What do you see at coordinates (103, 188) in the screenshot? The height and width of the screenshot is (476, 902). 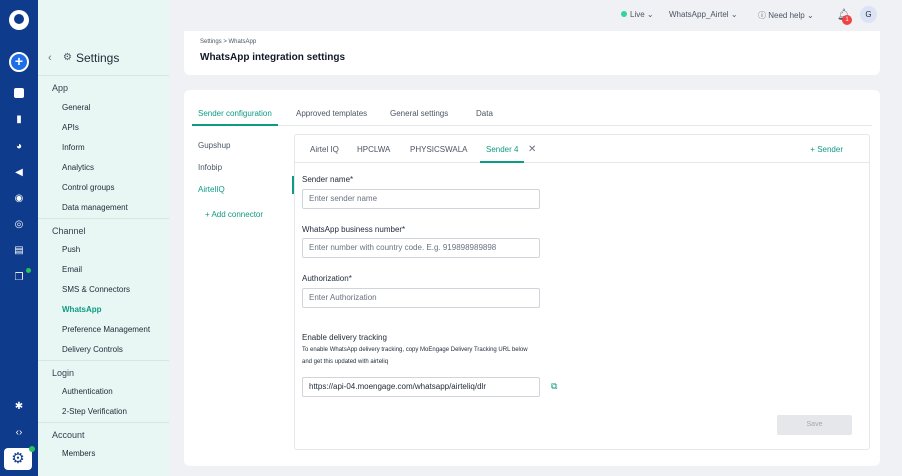 I see `sidebar-item-control-groups: Control groups` at bounding box center [103, 188].